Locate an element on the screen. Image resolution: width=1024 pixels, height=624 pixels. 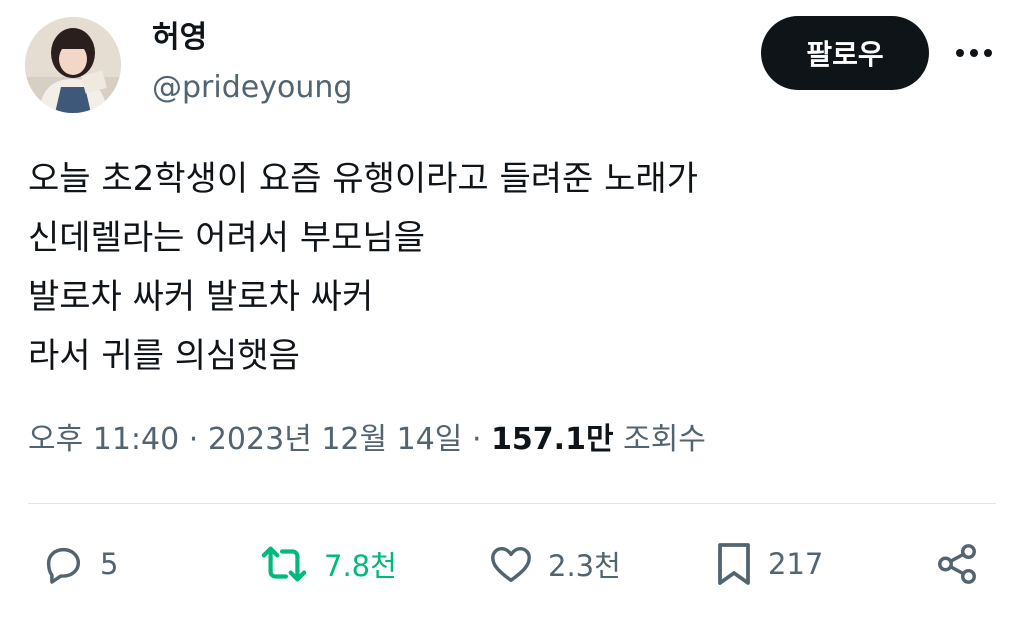
reply-icon is located at coordinates (63, 564).